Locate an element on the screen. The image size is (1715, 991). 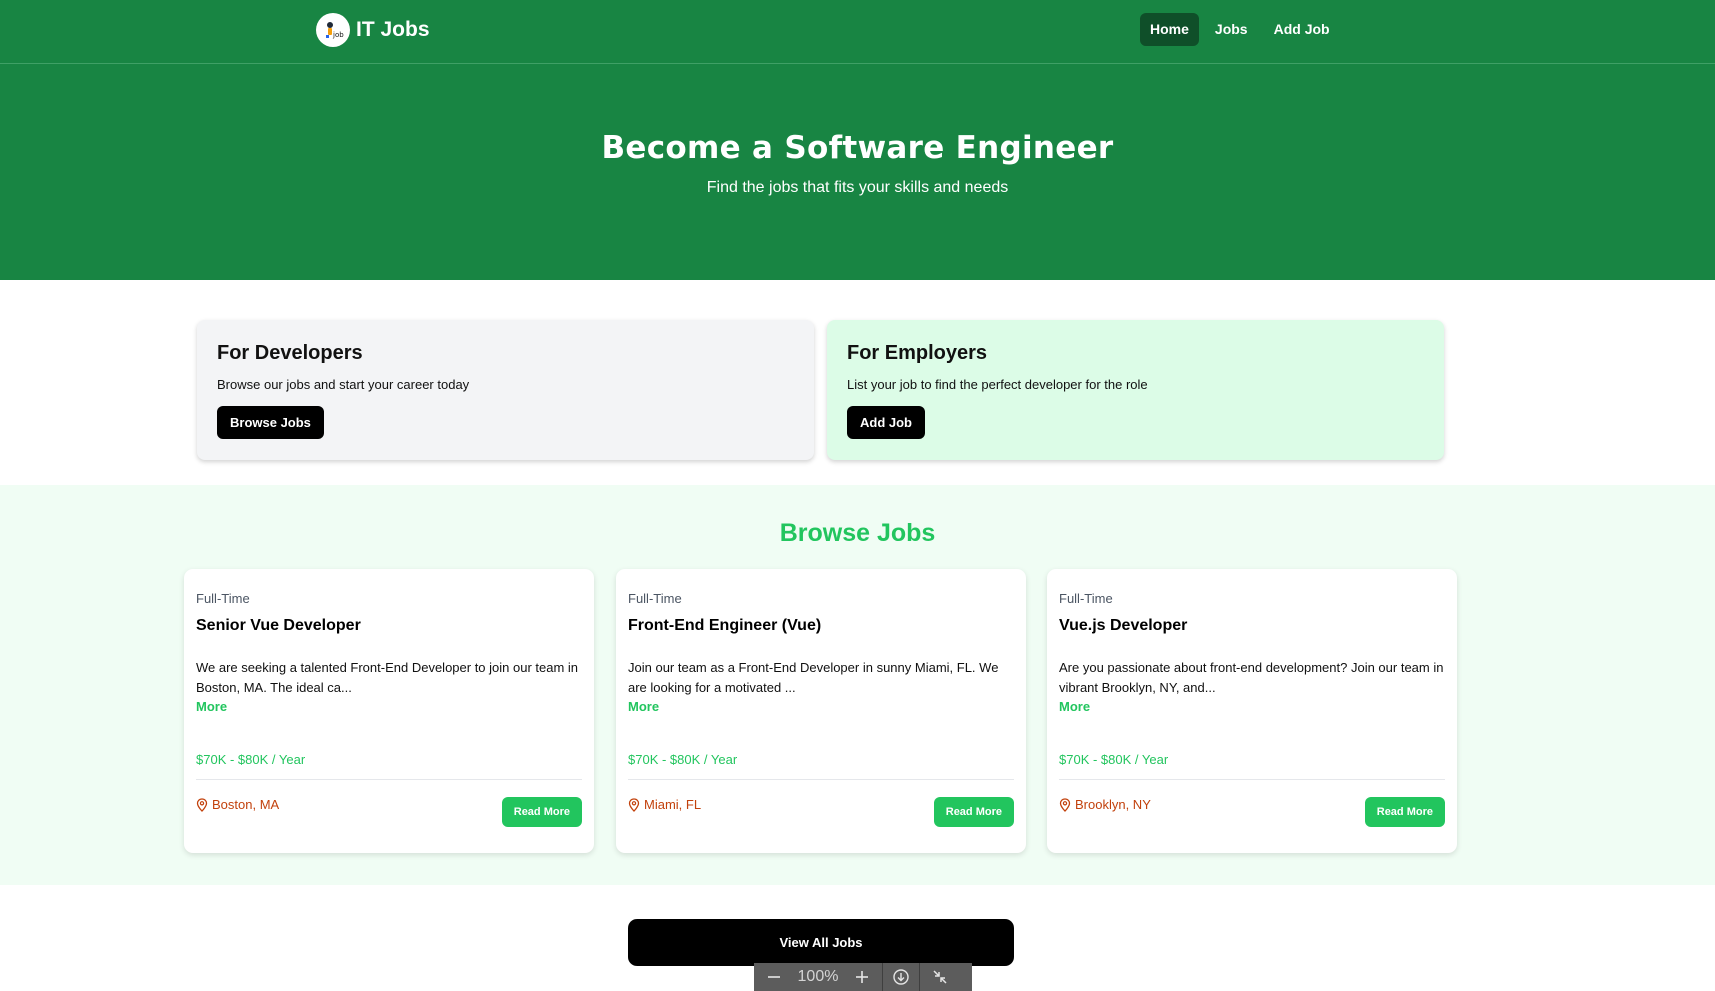
job-location: Miami, FL is located at coordinates (664, 804).